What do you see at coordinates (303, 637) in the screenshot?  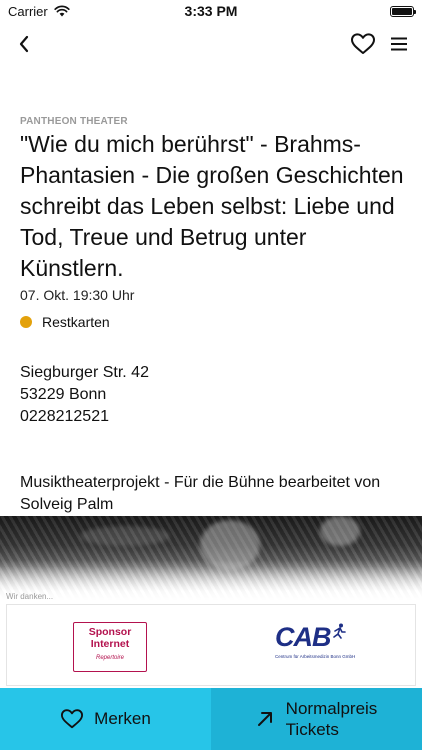 I see `cab-name: CAB` at bounding box center [303, 637].